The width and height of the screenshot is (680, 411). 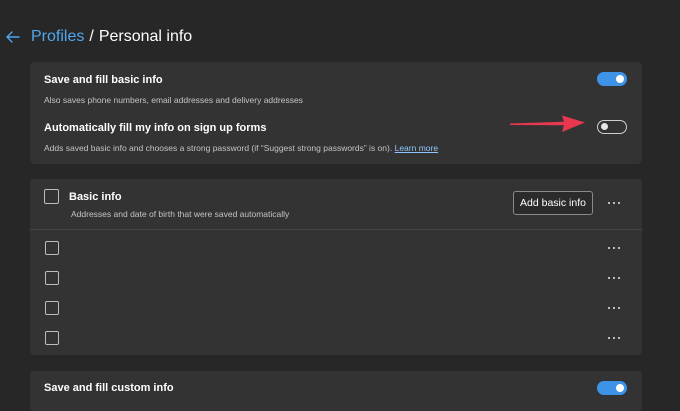 I want to click on arrow-left-icon, so click(x=14, y=37).